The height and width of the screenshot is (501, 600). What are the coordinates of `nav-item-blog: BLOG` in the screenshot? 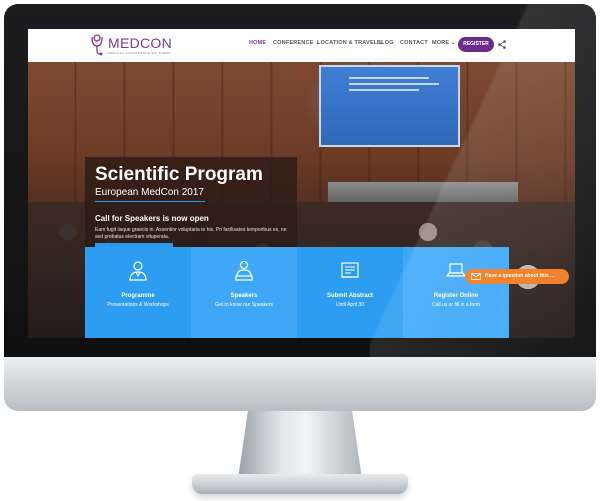 It's located at (385, 43).